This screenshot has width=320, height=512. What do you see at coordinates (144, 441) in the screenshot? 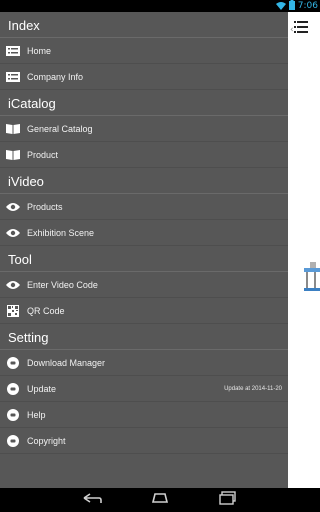
I see `menu-item-copyright: Copyright` at bounding box center [144, 441].